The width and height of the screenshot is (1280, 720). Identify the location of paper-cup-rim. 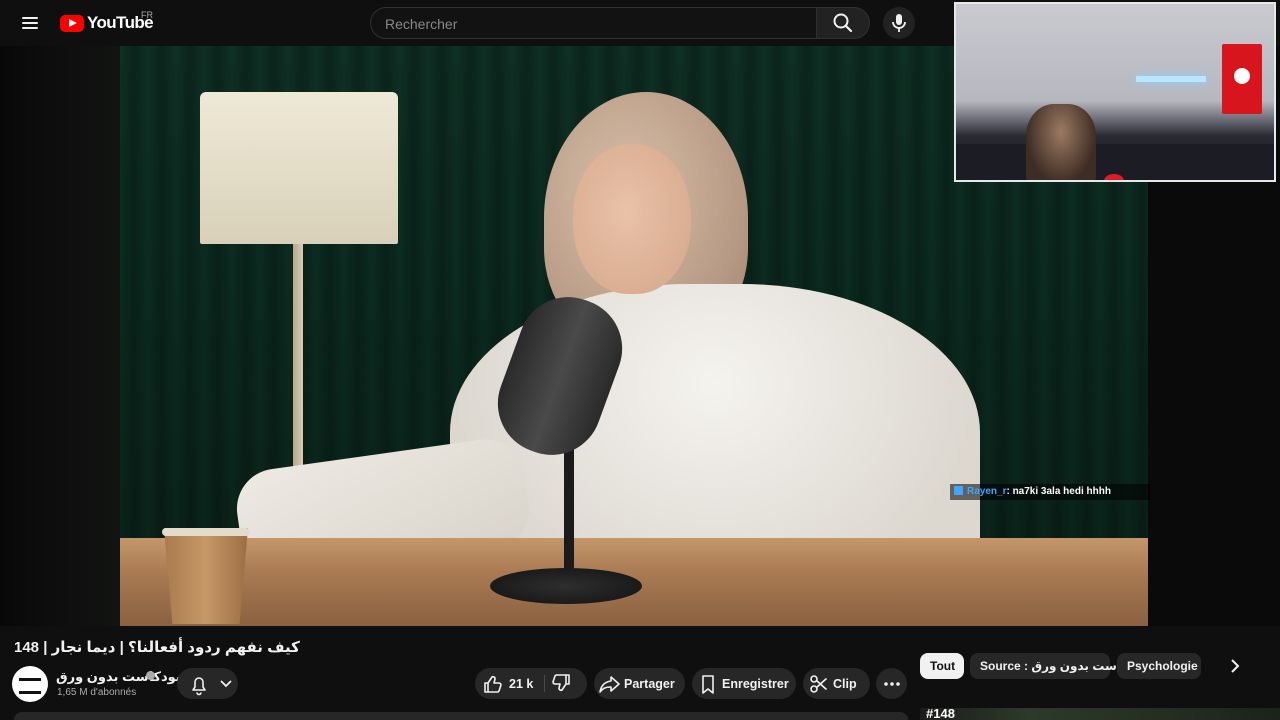
(206, 532).